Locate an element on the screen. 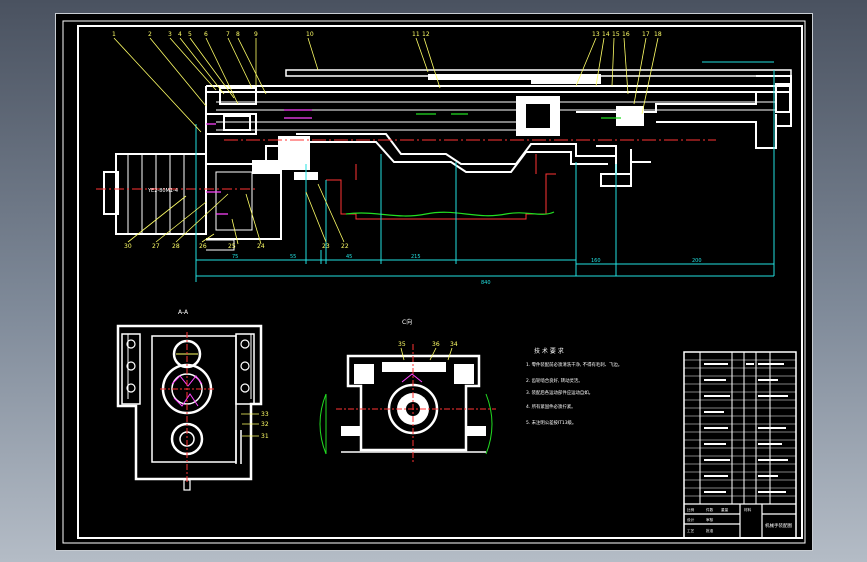 Image resolution: width=867 pixels, height=562 pixels. title-block-title: 机械手装配图 is located at coordinates (778, 525).